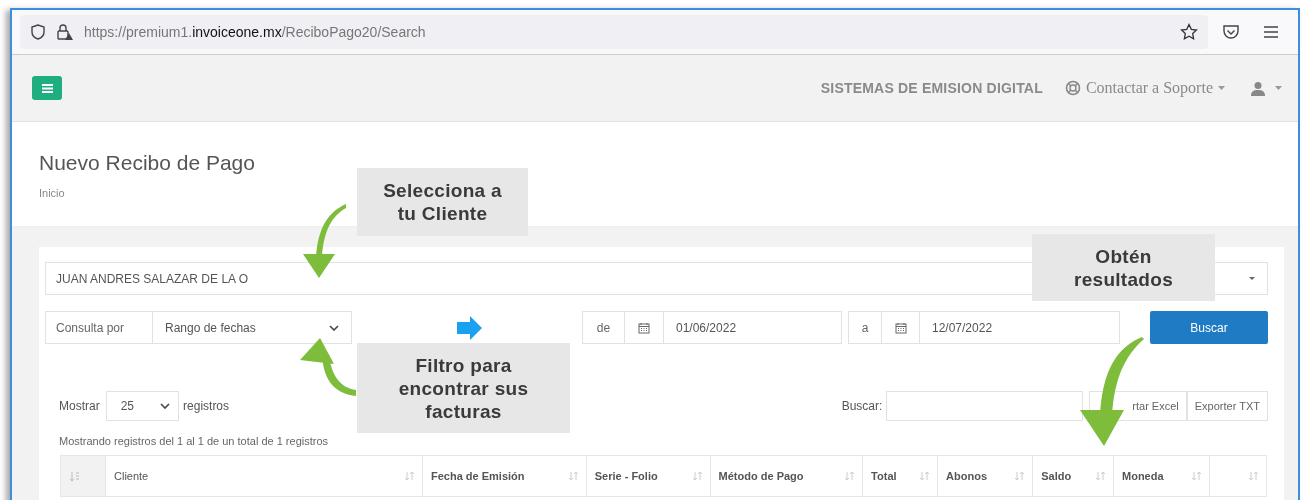 This screenshot has width=1305, height=500. Describe the element at coordinates (79, 406) in the screenshot. I see `show-label: Mostrar` at that location.